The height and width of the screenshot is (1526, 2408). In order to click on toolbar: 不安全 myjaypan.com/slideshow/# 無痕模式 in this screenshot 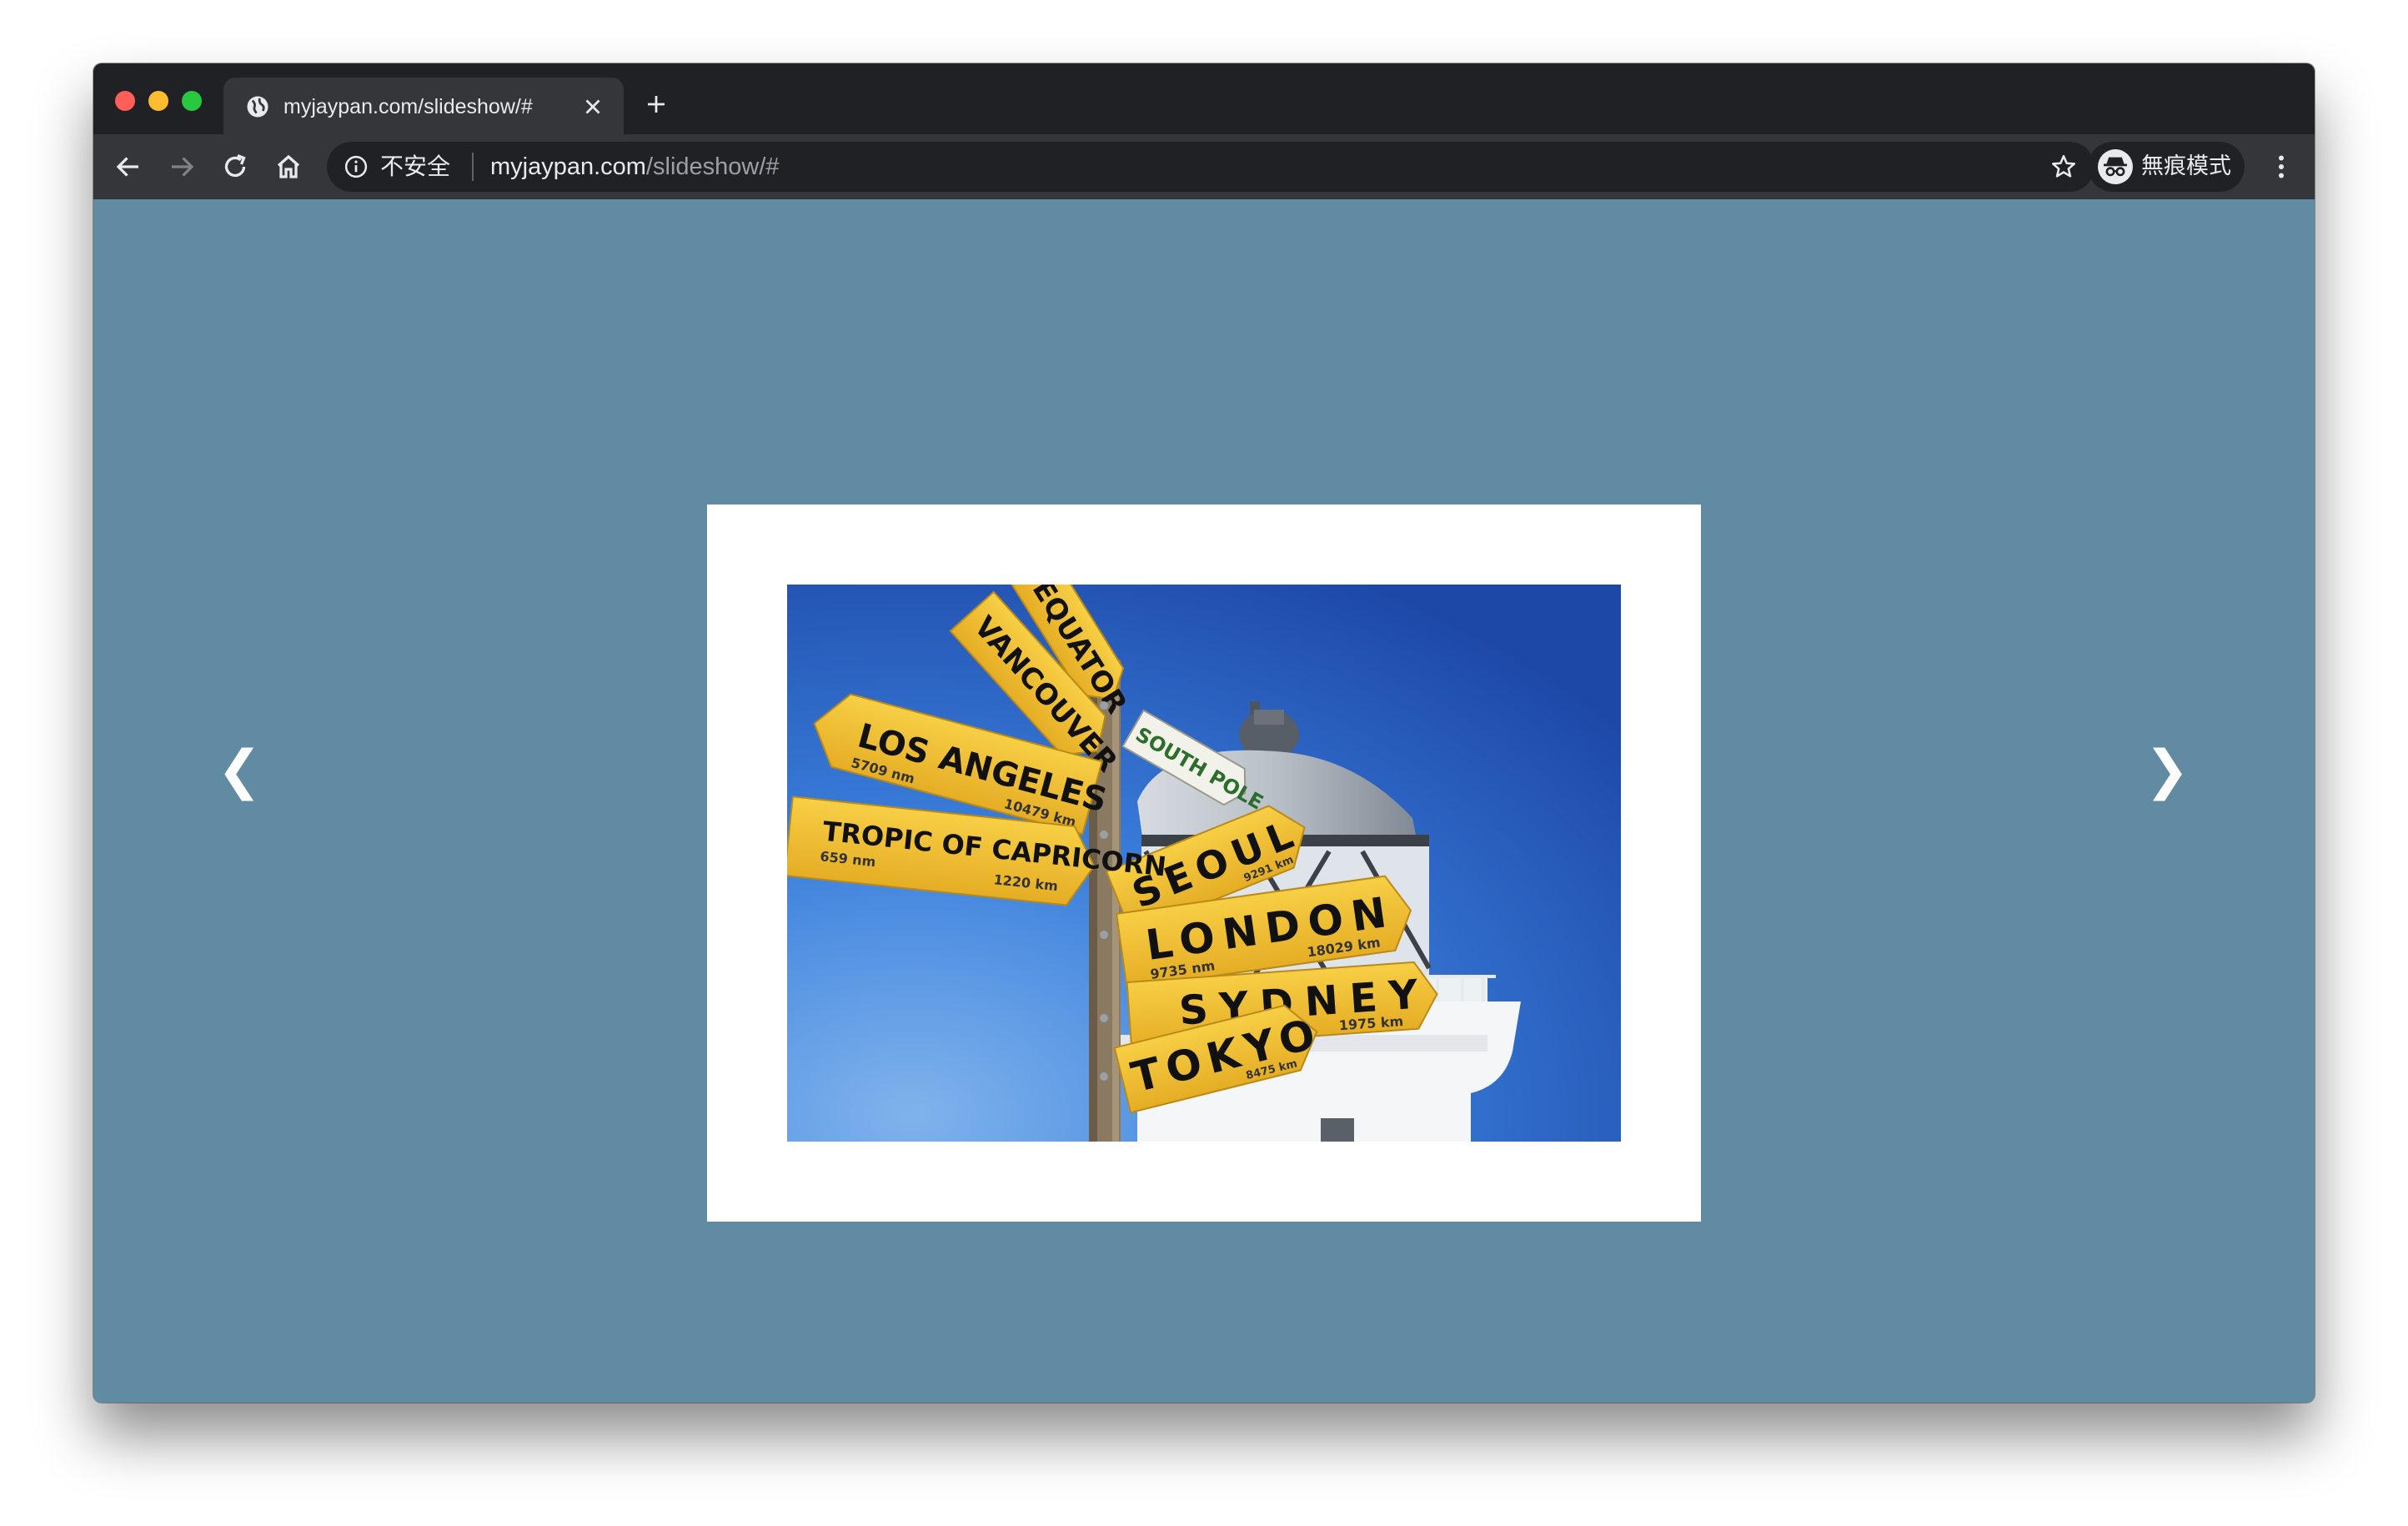, I will do `click(1204, 166)`.